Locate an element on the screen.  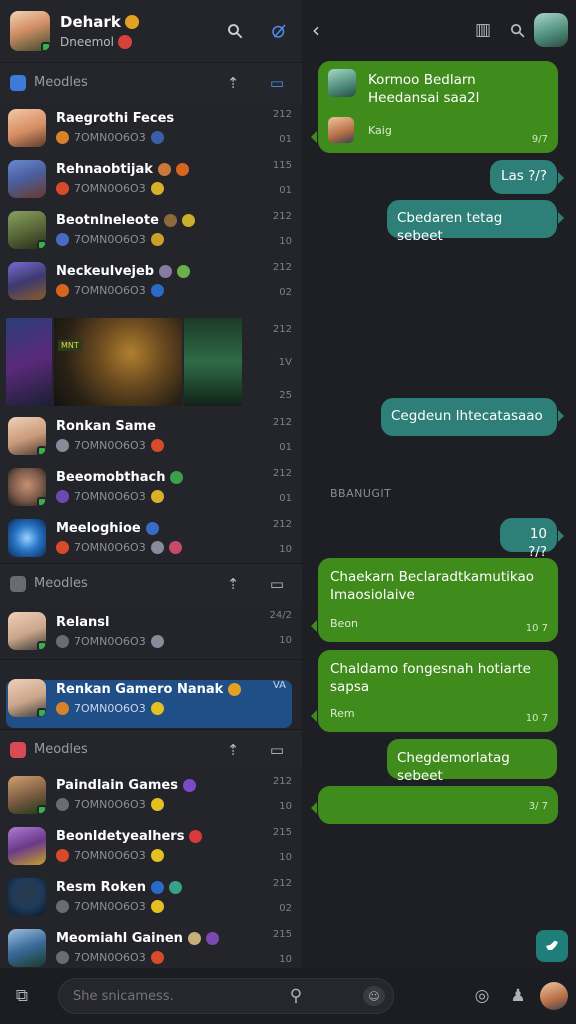
layout-icon: ▥ is located at coordinates (483, 30).